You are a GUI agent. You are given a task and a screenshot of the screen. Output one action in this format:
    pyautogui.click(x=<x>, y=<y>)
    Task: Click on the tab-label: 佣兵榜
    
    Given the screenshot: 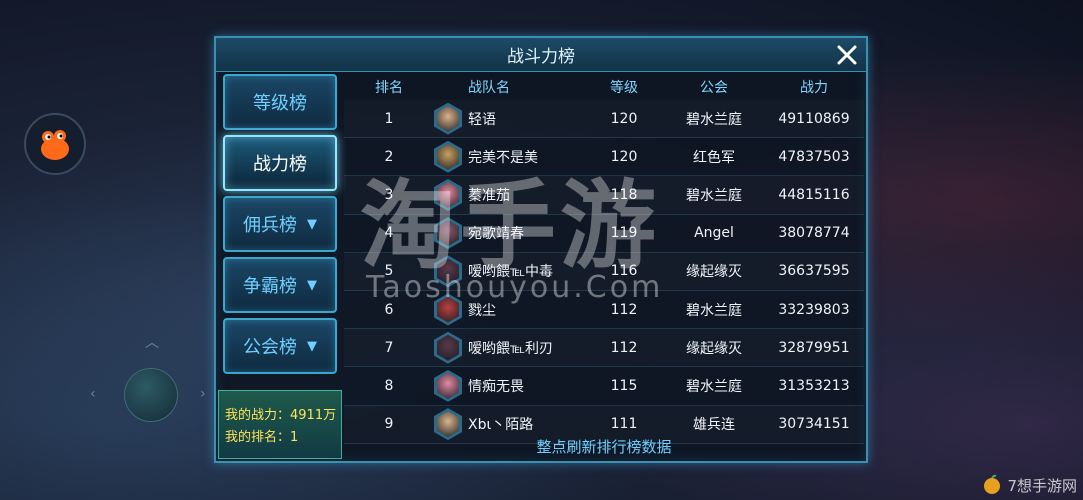 What is the action you would take?
    pyautogui.click(x=270, y=225)
    